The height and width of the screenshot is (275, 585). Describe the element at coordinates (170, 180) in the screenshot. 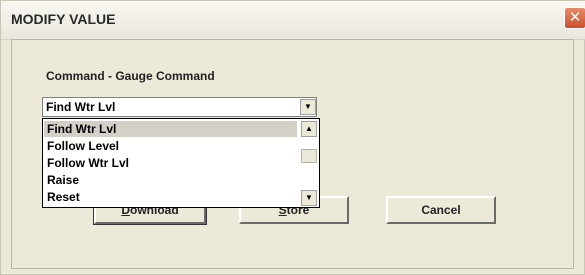

I see `dropdown-item-raise: Raise` at that location.